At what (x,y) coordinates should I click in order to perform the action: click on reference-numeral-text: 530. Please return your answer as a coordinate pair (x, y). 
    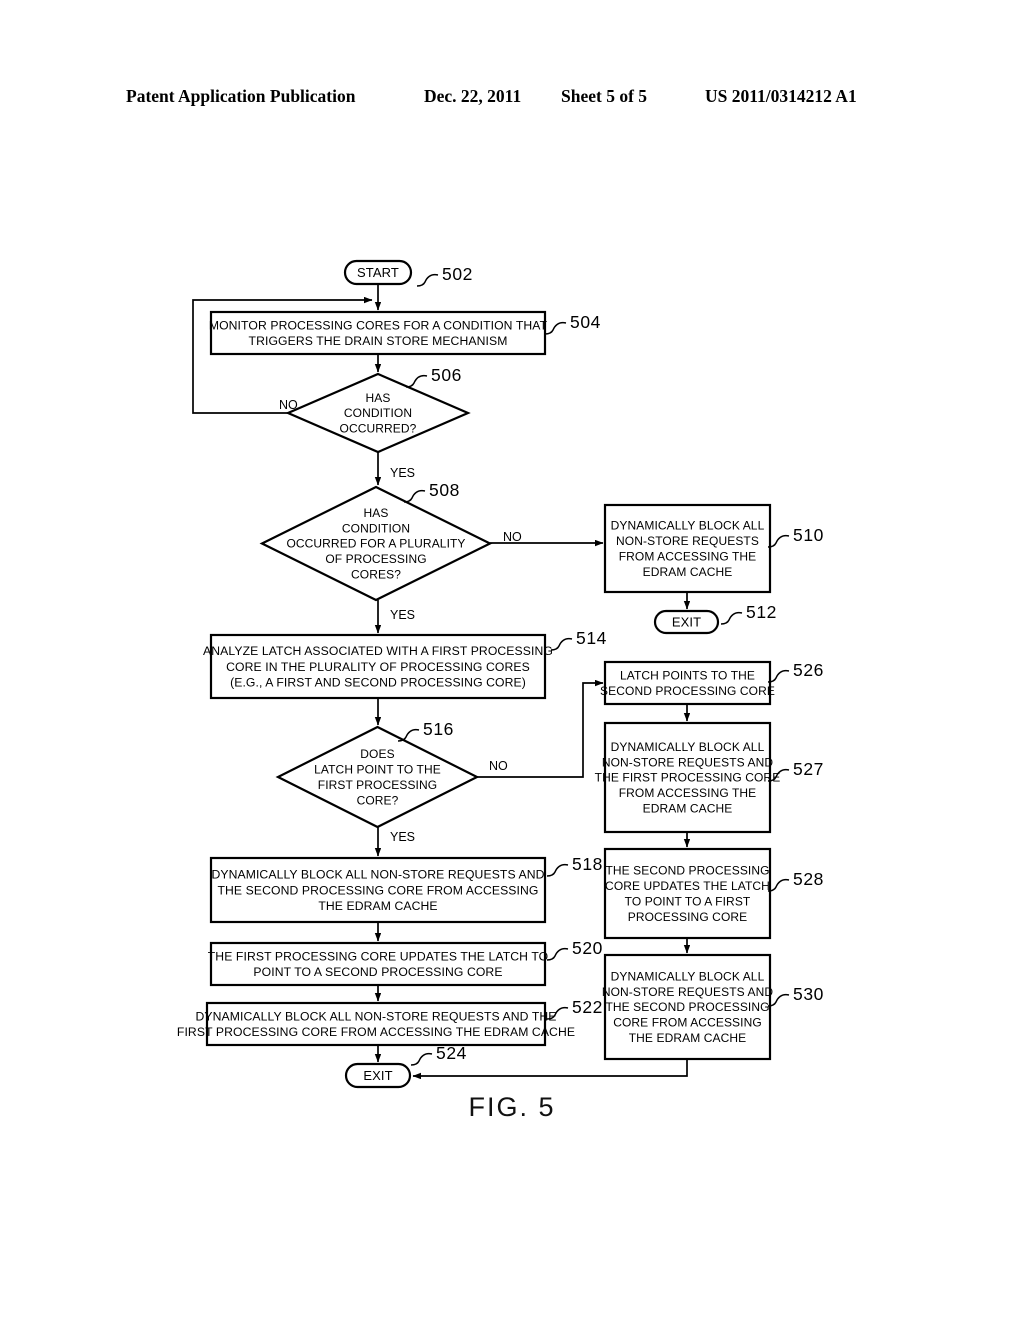
    Looking at the image, I should click on (808, 994).